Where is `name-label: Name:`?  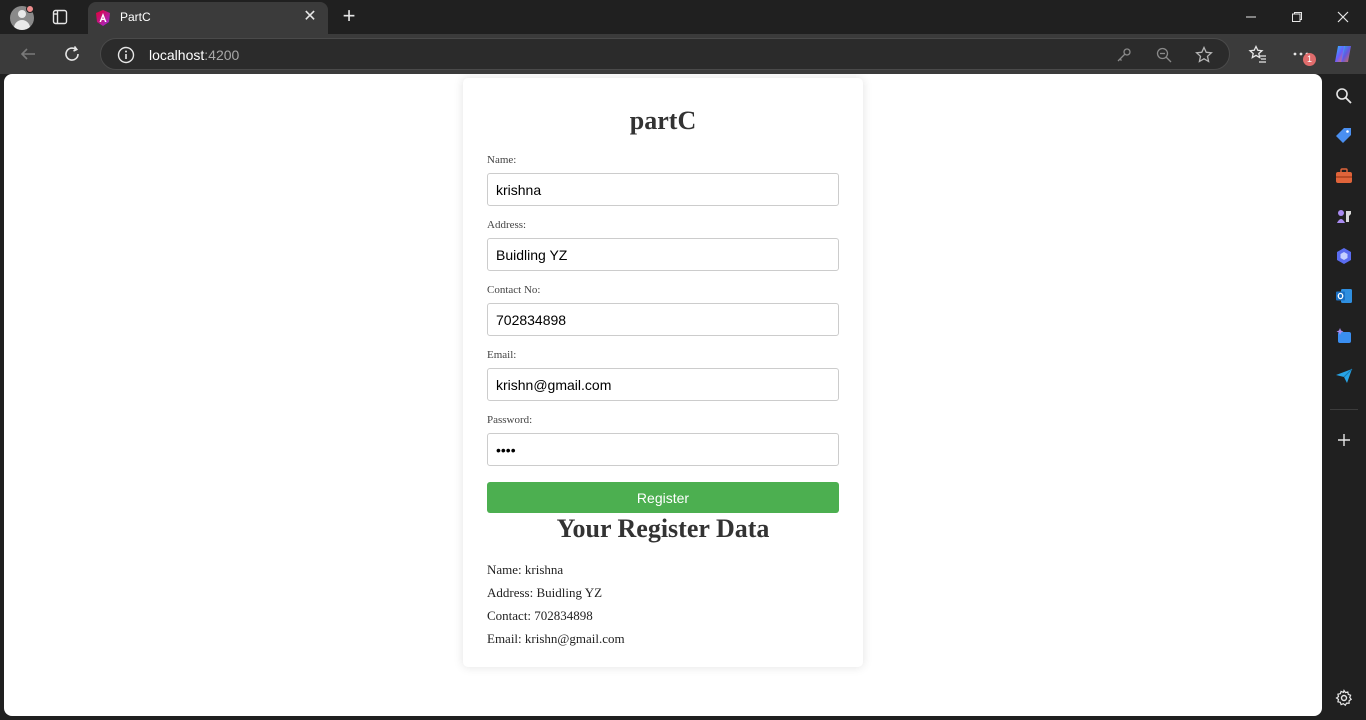 name-label: Name: is located at coordinates (502, 160).